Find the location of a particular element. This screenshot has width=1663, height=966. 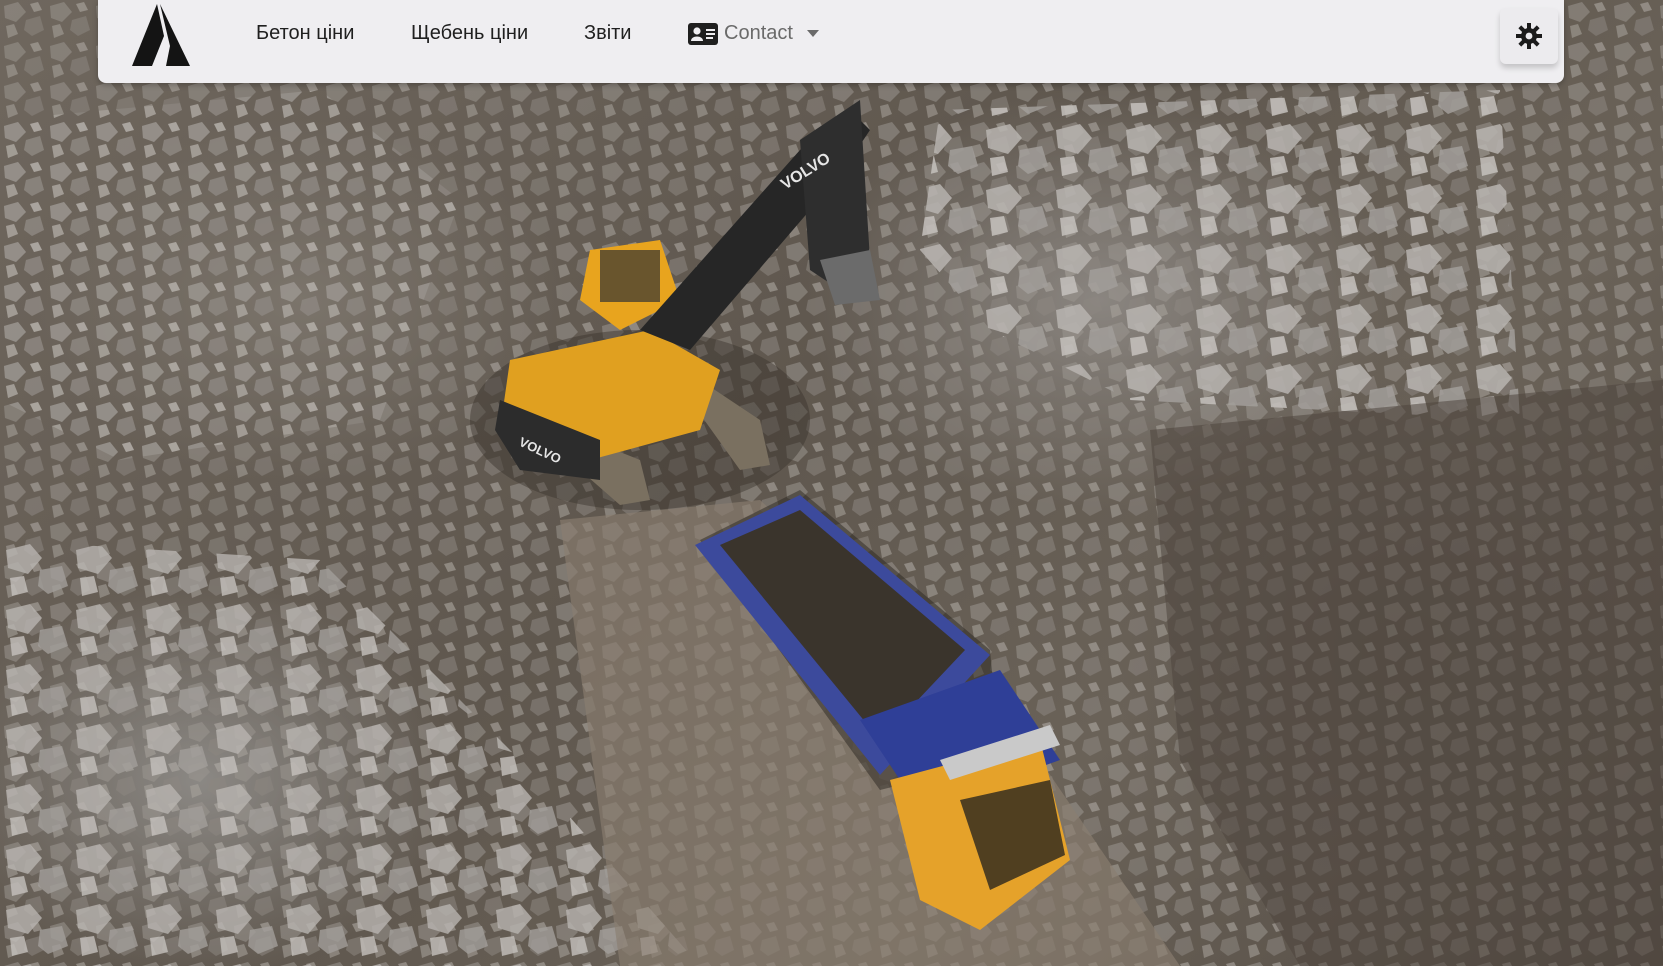

chevron-down-icon is located at coordinates (812, 33).